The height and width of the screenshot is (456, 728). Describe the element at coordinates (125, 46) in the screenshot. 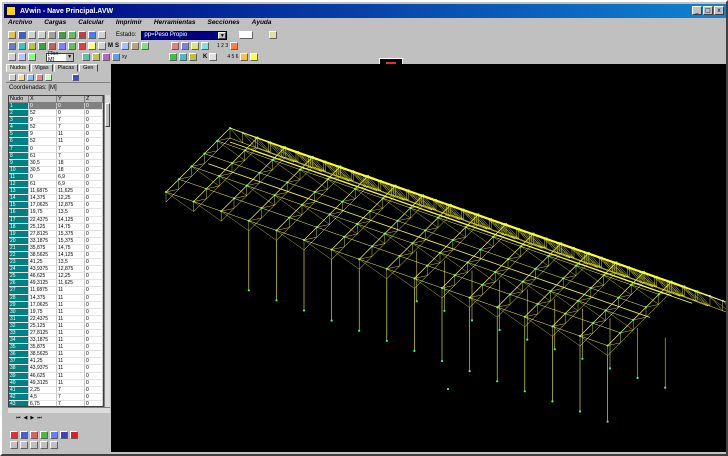

I see `section-icon` at that location.